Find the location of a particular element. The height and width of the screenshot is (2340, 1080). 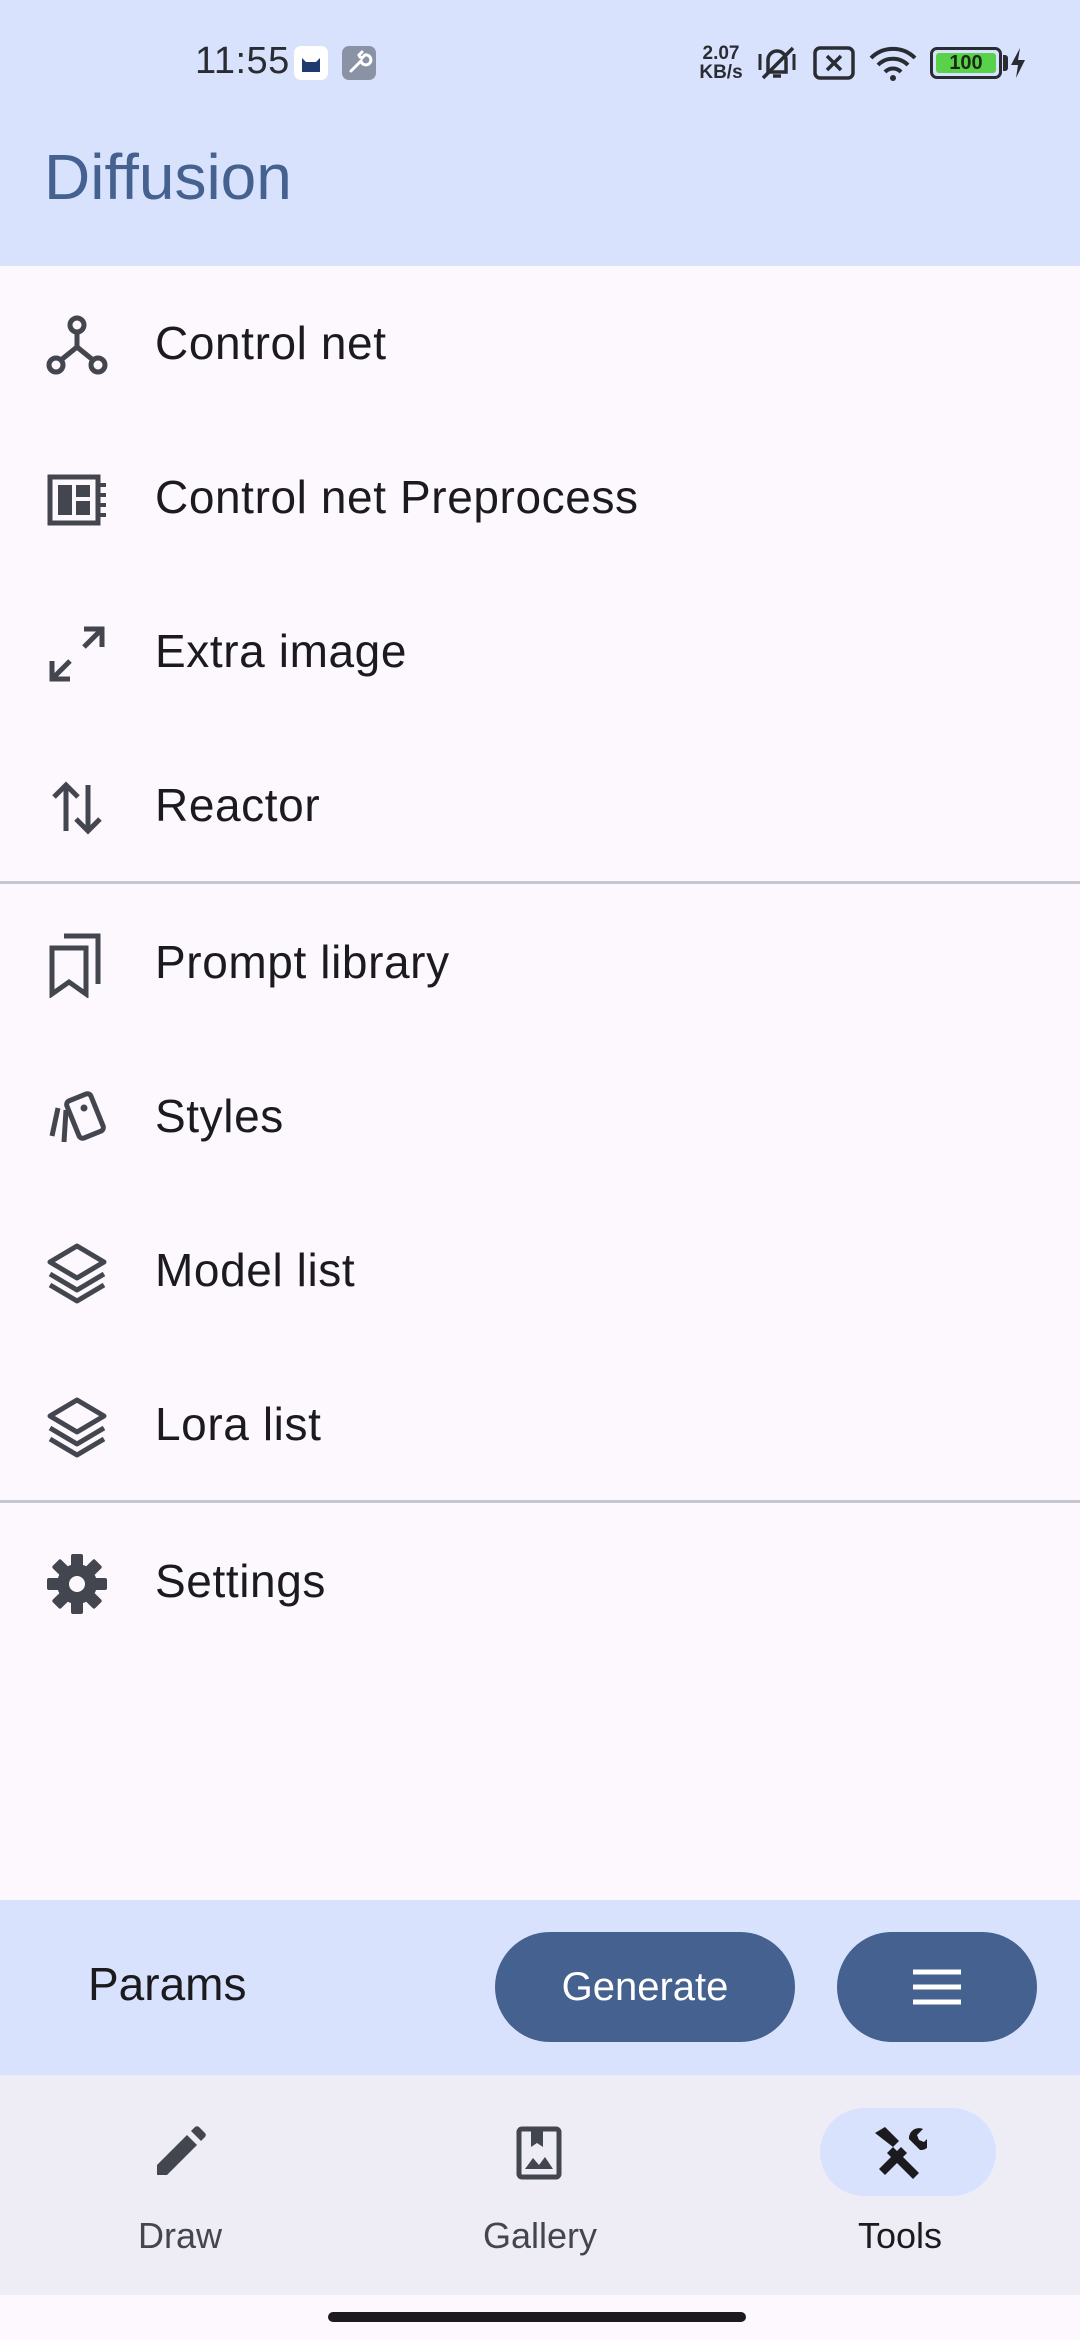

menu-item-styles: Styles is located at coordinates (540, 1114).